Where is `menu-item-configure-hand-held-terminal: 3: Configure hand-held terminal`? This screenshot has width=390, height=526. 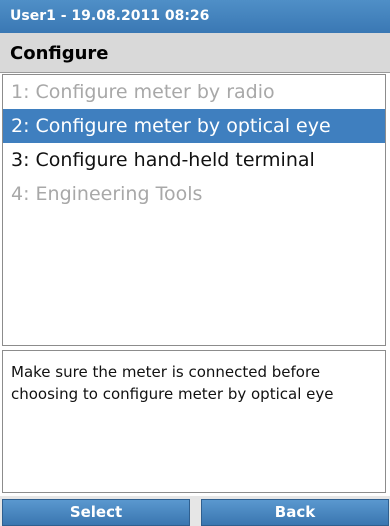 menu-item-configure-hand-held-terminal: 3: Configure hand-held terminal is located at coordinates (194, 160).